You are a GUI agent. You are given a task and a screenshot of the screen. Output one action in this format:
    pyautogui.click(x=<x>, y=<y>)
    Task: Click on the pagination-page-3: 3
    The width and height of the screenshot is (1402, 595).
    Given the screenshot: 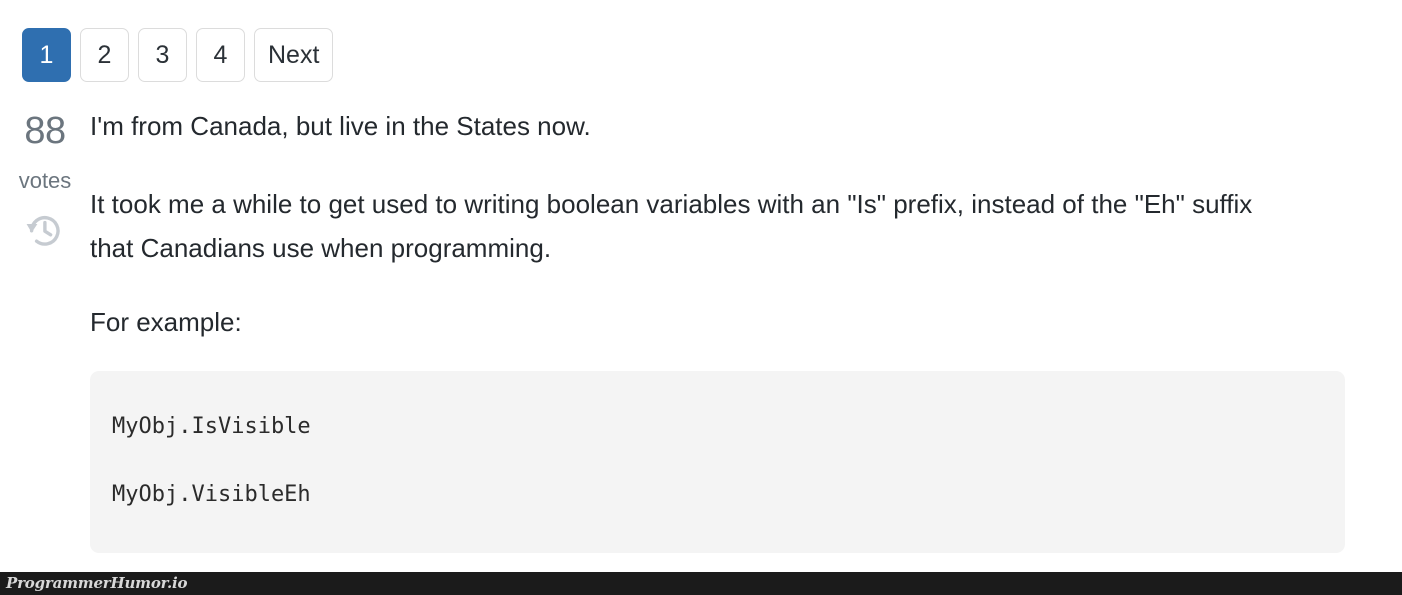 What is the action you would take?
    pyautogui.click(x=162, y=55)
    